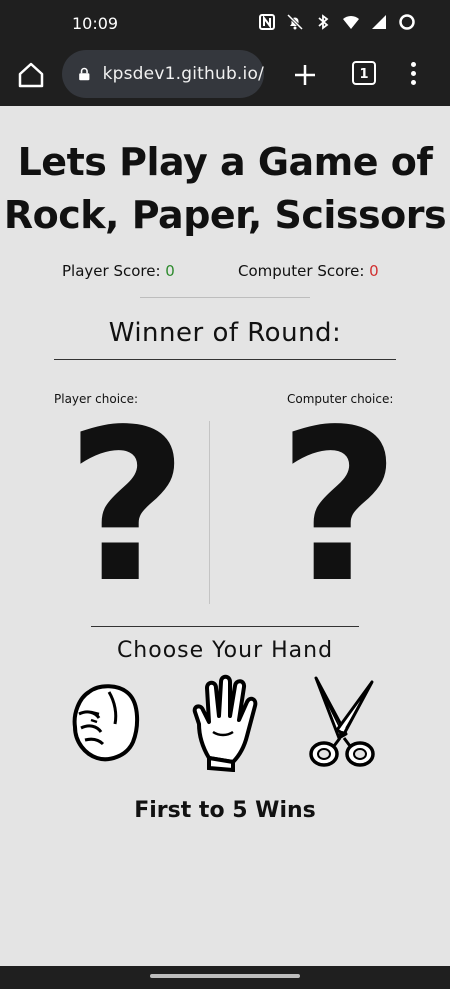 The width and height of the screenshot is (450, 989). I want to click on player-score-label: Player Score:, so click(114, 271).